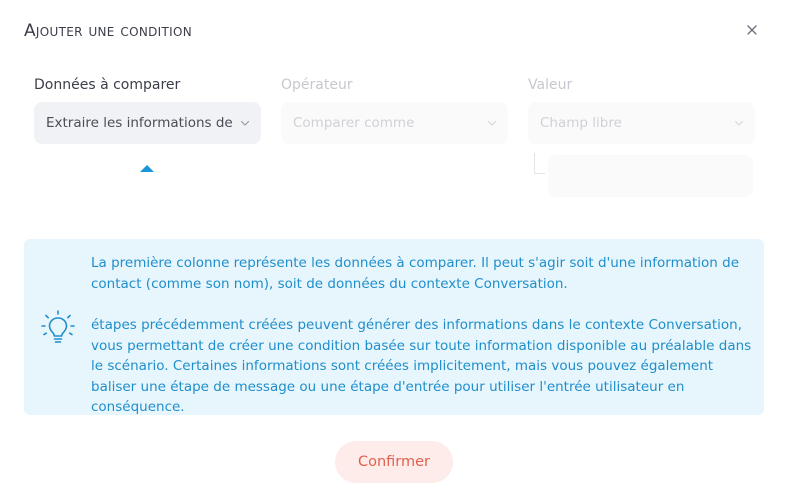  What do you see at coordinates (650, 176) in the screenshot?
I see `value-free-field` at bounding box center [650, 176].